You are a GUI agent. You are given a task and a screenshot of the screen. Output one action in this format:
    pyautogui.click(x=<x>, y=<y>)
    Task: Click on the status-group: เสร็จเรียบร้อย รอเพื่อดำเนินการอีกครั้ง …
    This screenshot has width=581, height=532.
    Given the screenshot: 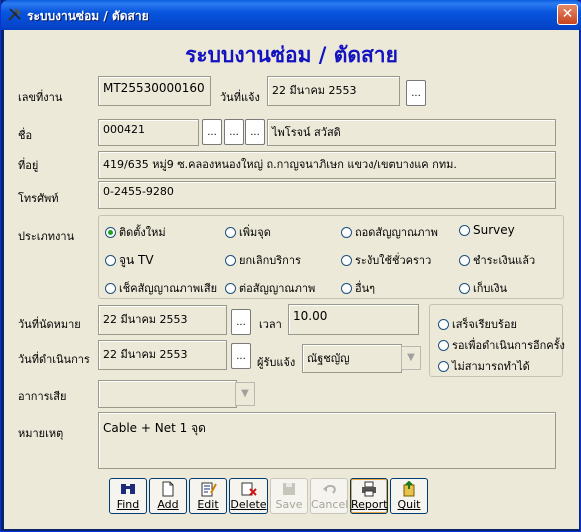 What is the action you would take?
    pyautogui.click(x=497, y=340)
    